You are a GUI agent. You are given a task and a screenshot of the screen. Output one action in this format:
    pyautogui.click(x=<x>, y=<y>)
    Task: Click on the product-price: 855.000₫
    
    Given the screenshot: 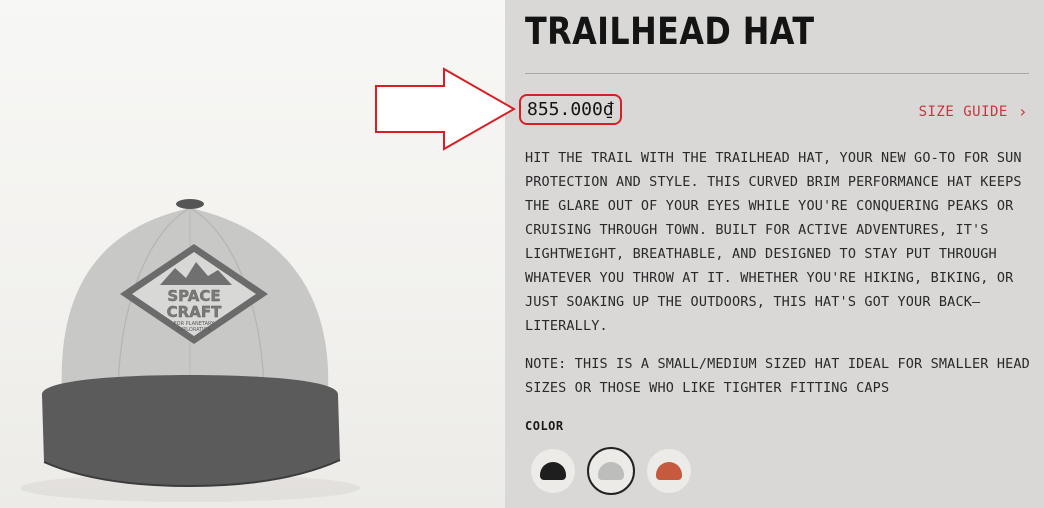 What is the action you would take?
    pyautogui.click(x=570, y=109)
    